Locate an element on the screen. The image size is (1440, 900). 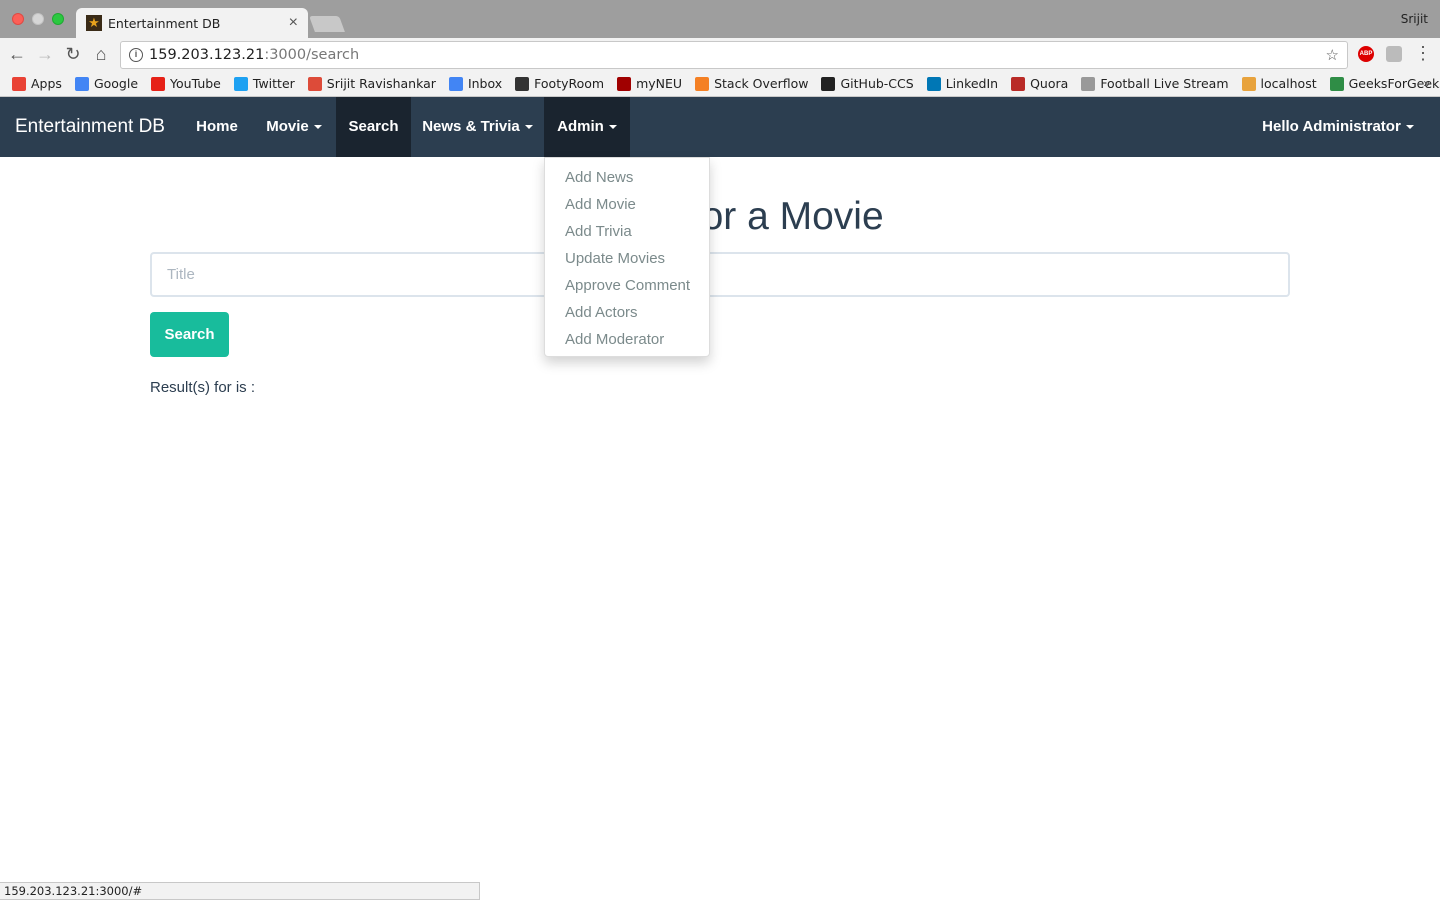
bookmark-item: Google is located at coordinates (106, 83).